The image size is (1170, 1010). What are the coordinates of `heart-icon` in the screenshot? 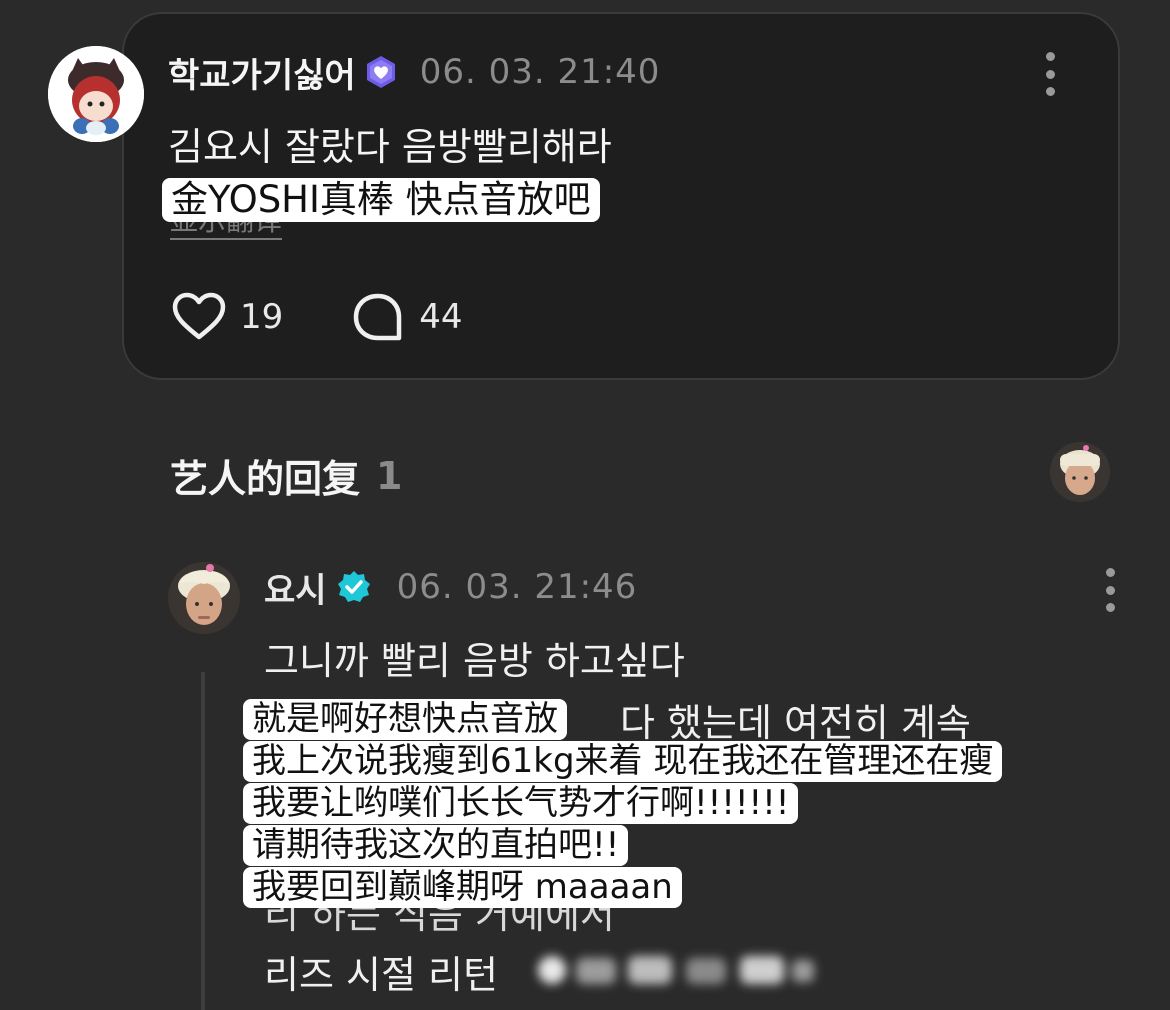 It's located at (199, 316).